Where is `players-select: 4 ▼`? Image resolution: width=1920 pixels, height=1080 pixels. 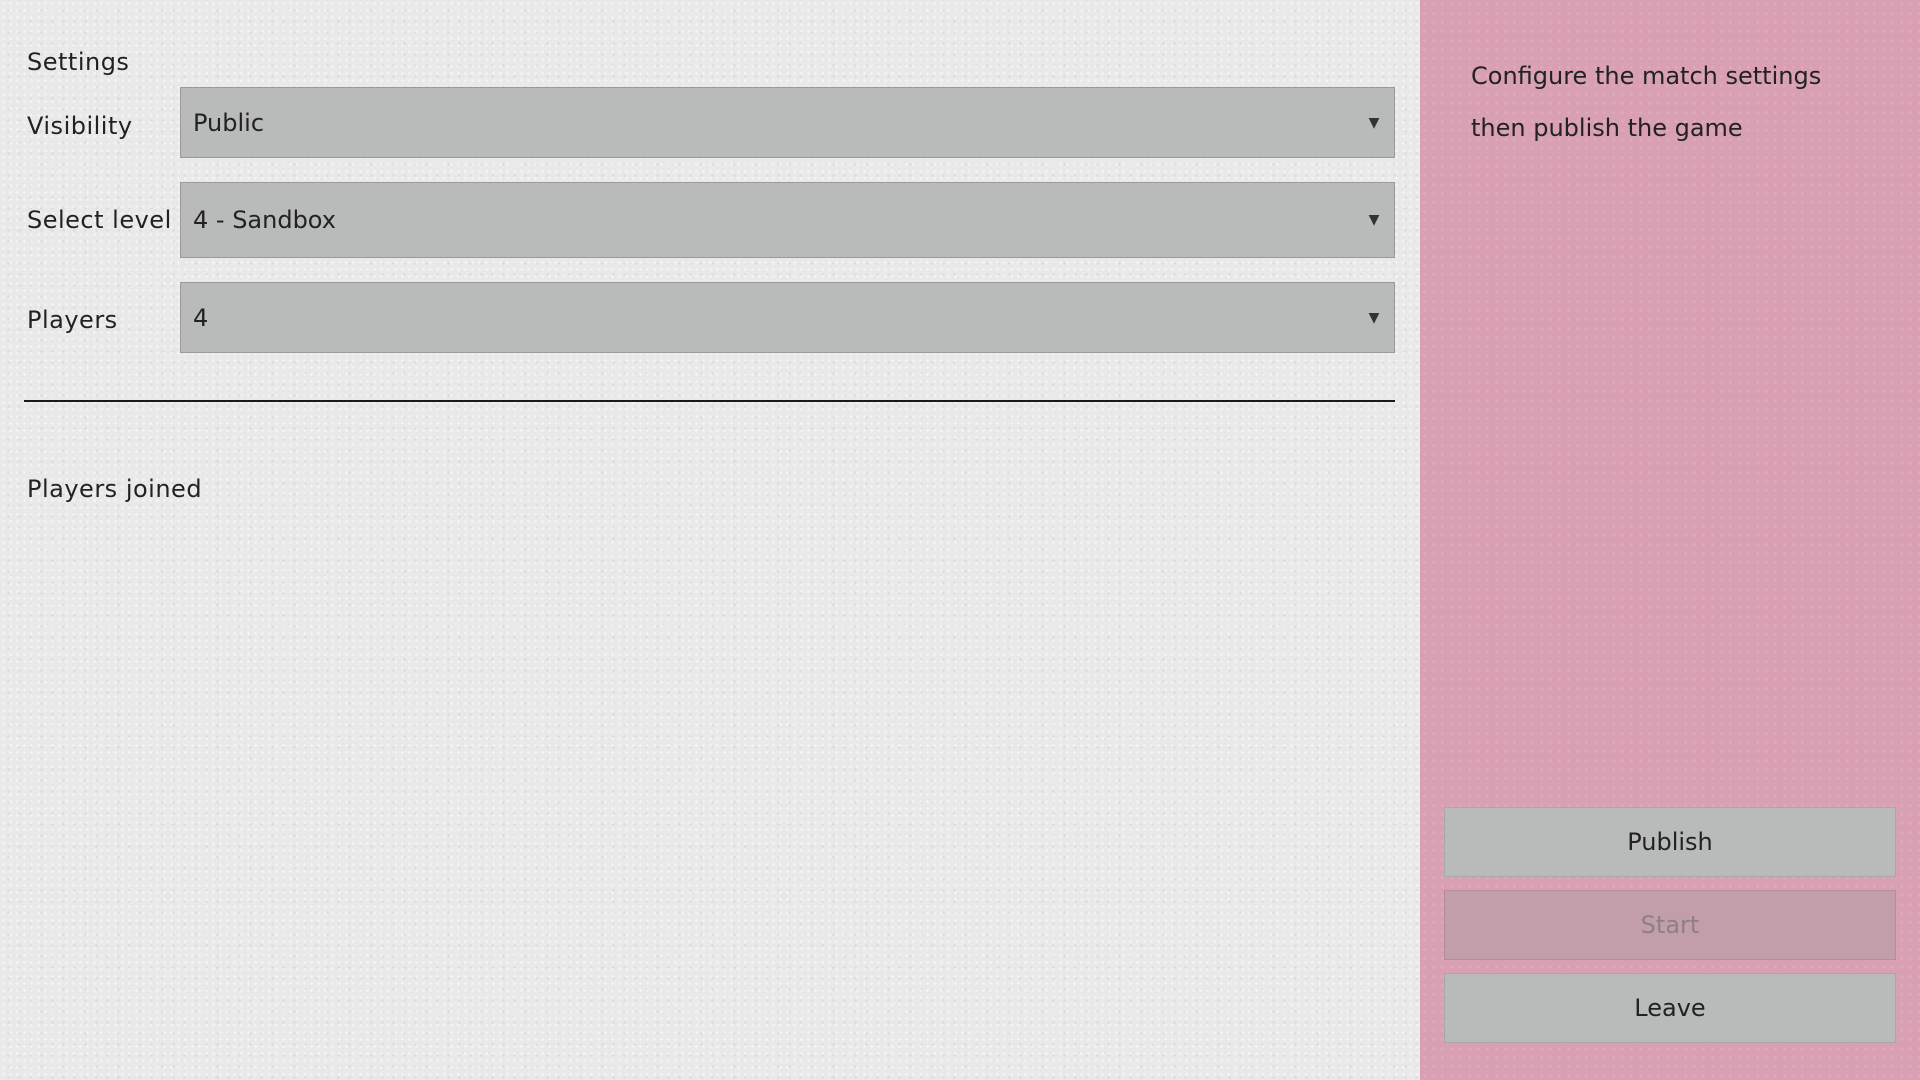
players-select: 4 ▼ is located at coordinates (787, 317).